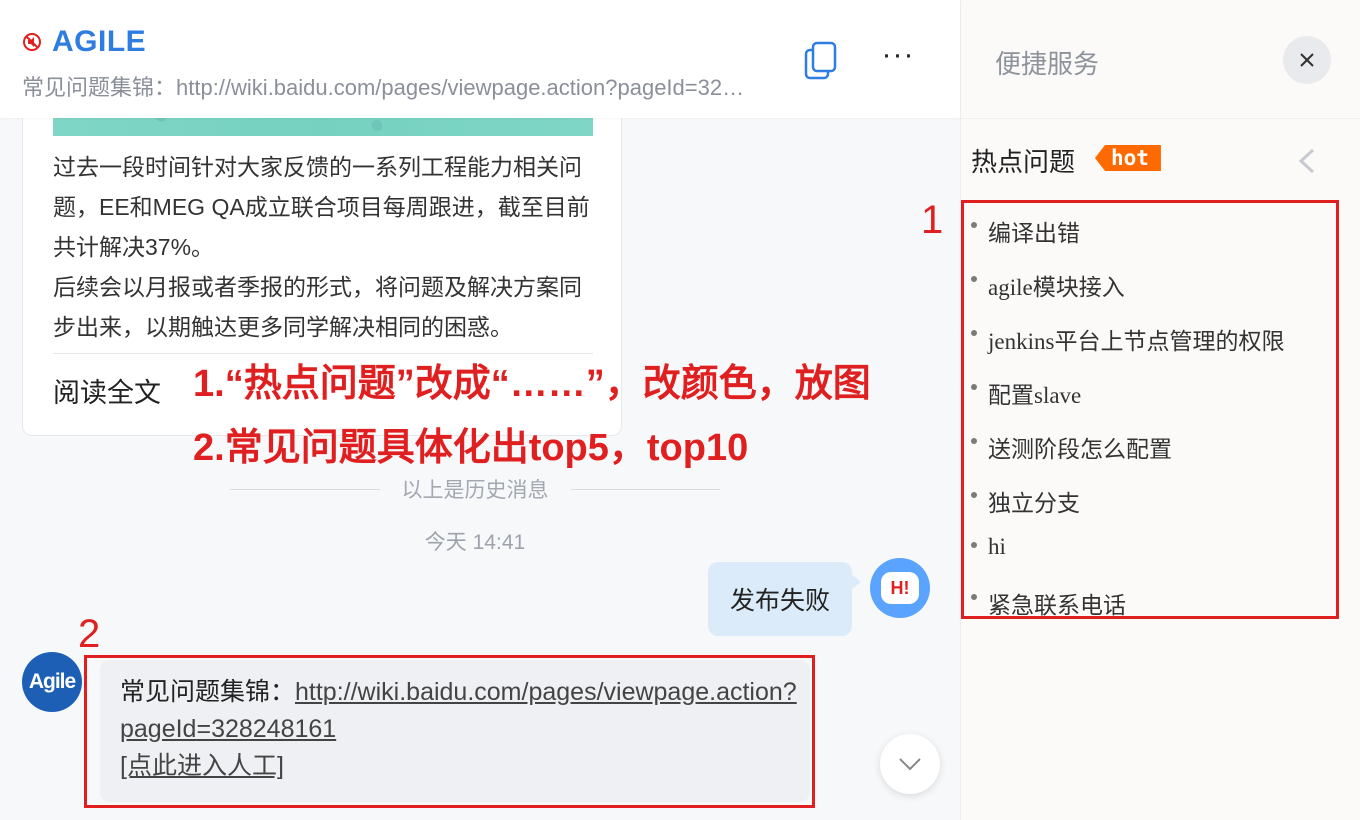 This screenshot has height=820, width=1360. What do you see at coordinates (52, 682) in the screenshot?
I see `bot-avatar: Agile` at bounding box center [52, 682].